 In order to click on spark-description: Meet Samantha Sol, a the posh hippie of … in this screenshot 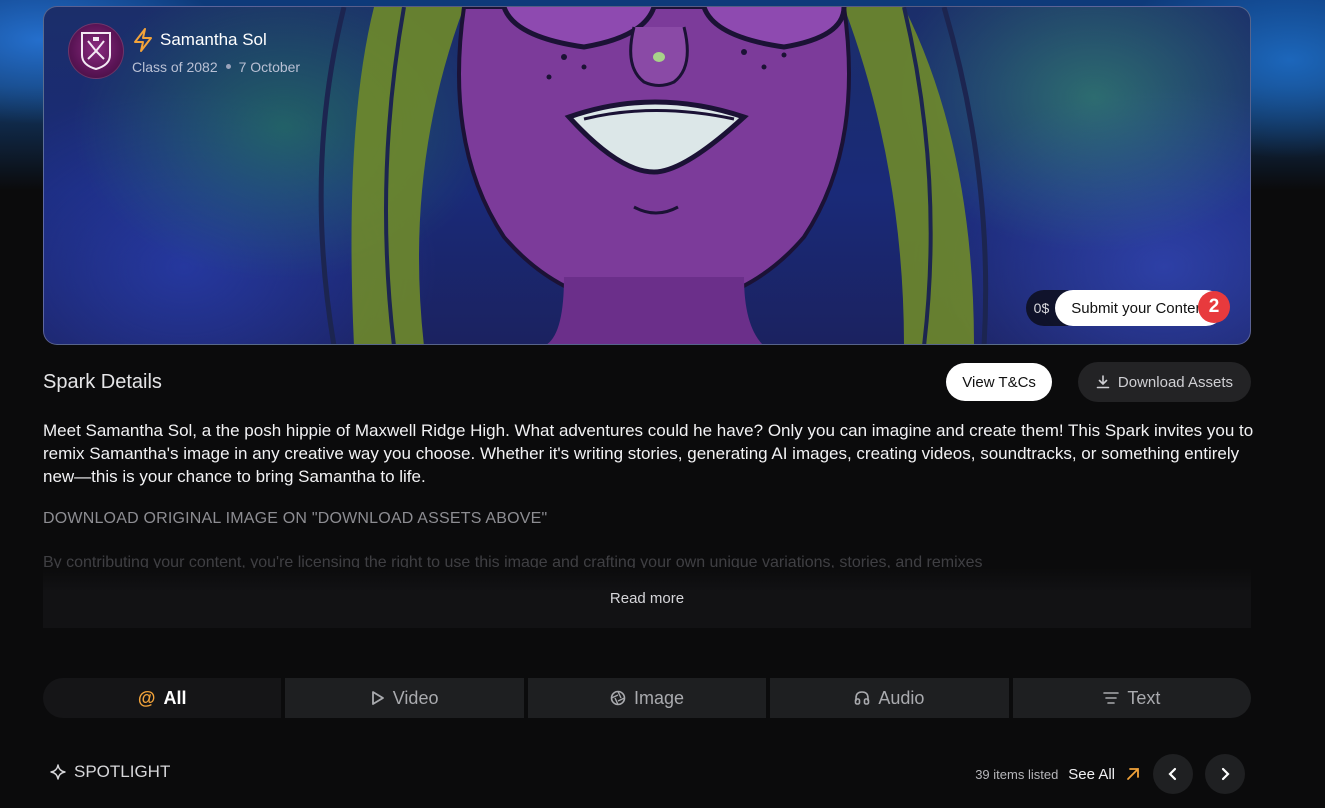, I will do `click(648, 453)`.